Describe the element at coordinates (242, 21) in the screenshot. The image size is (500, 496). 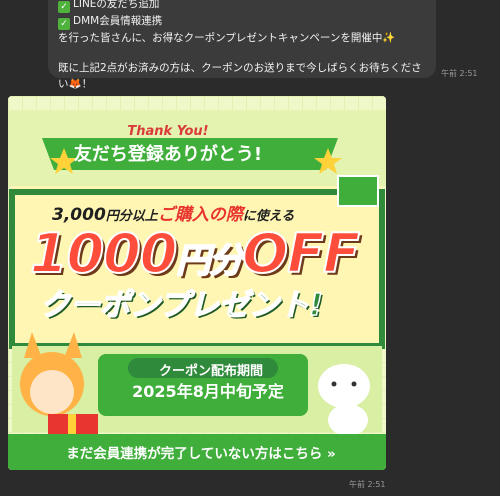
I see `message-item-dmm-link: ✓ DMM会員情報連携` at that location.